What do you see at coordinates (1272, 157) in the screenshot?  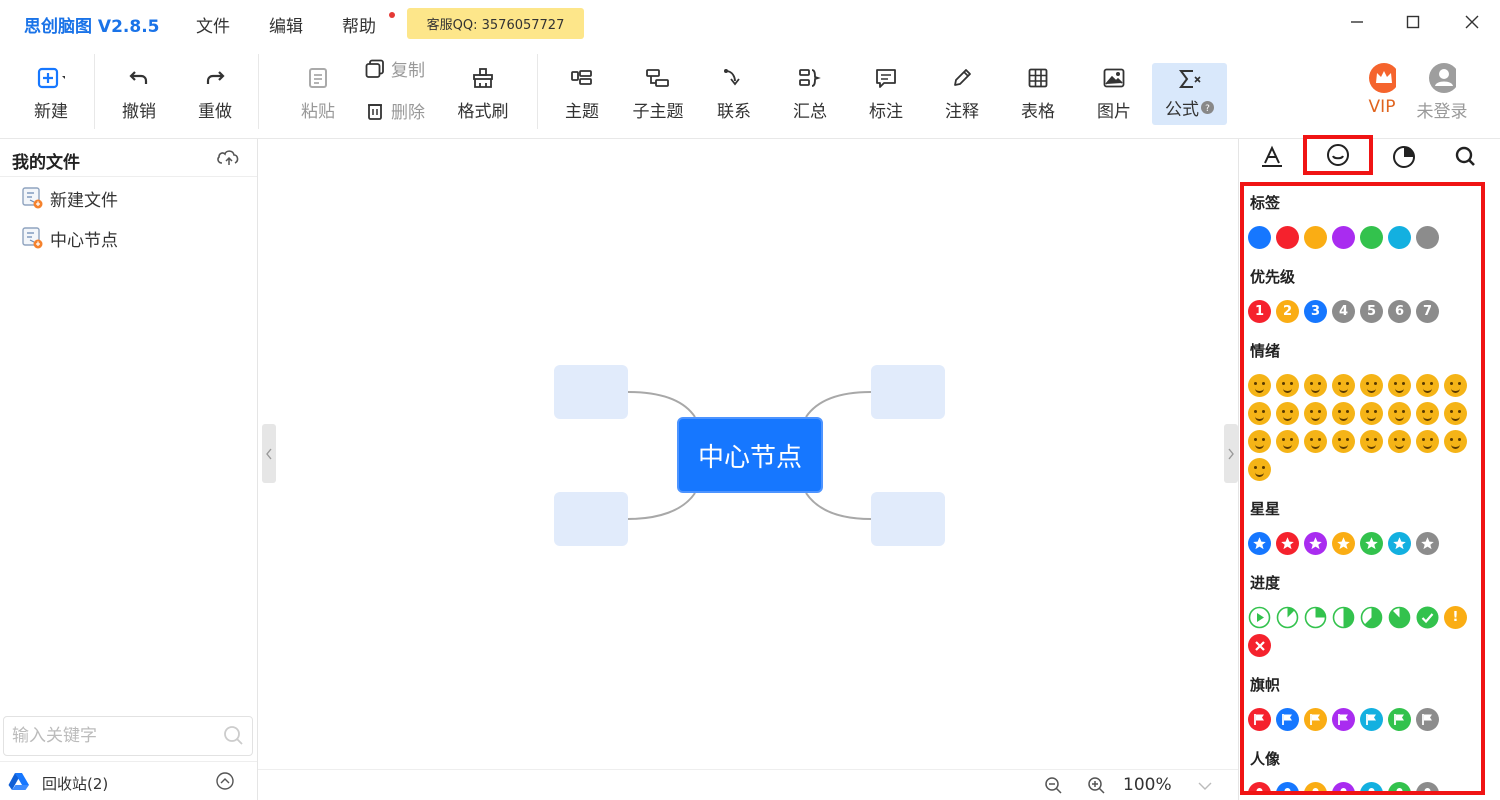 I see `tab-style` at bounding box center [1272, 157].